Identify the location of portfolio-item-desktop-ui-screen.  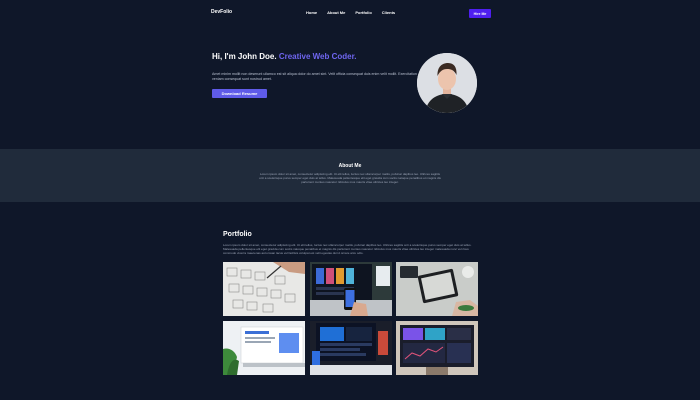
(437, 348).